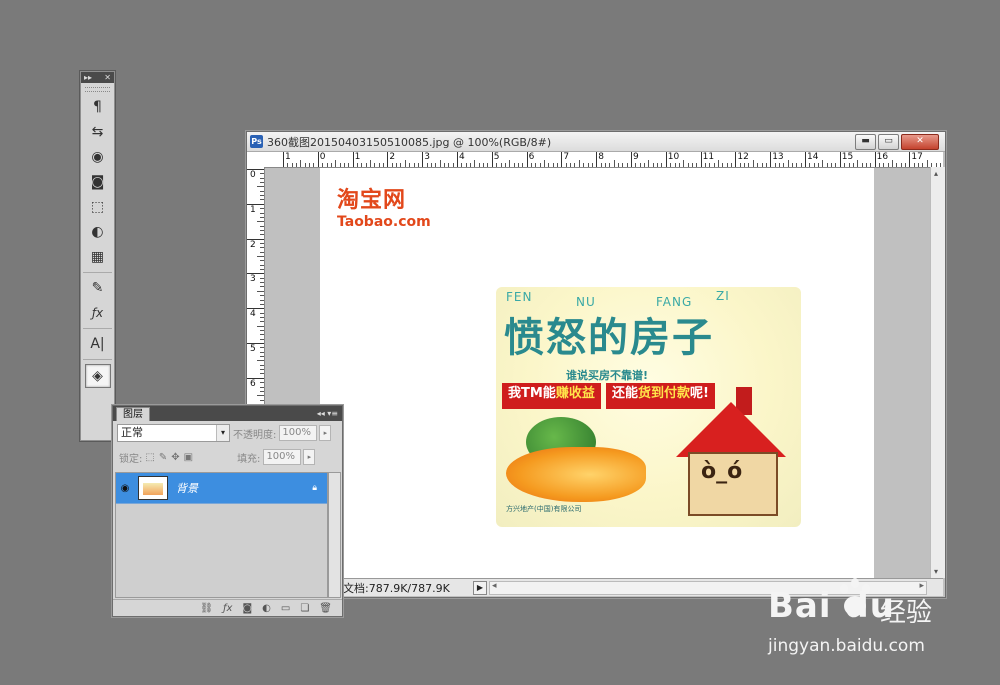  Describe the element at coordinates (936, 571) in the screenshot. I see `scroll-down-icon: ▾` at that location.